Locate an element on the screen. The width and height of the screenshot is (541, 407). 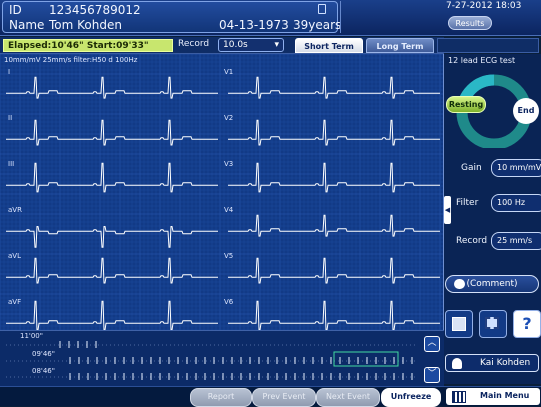
lead-label: II is located at coordinates (10, 118).